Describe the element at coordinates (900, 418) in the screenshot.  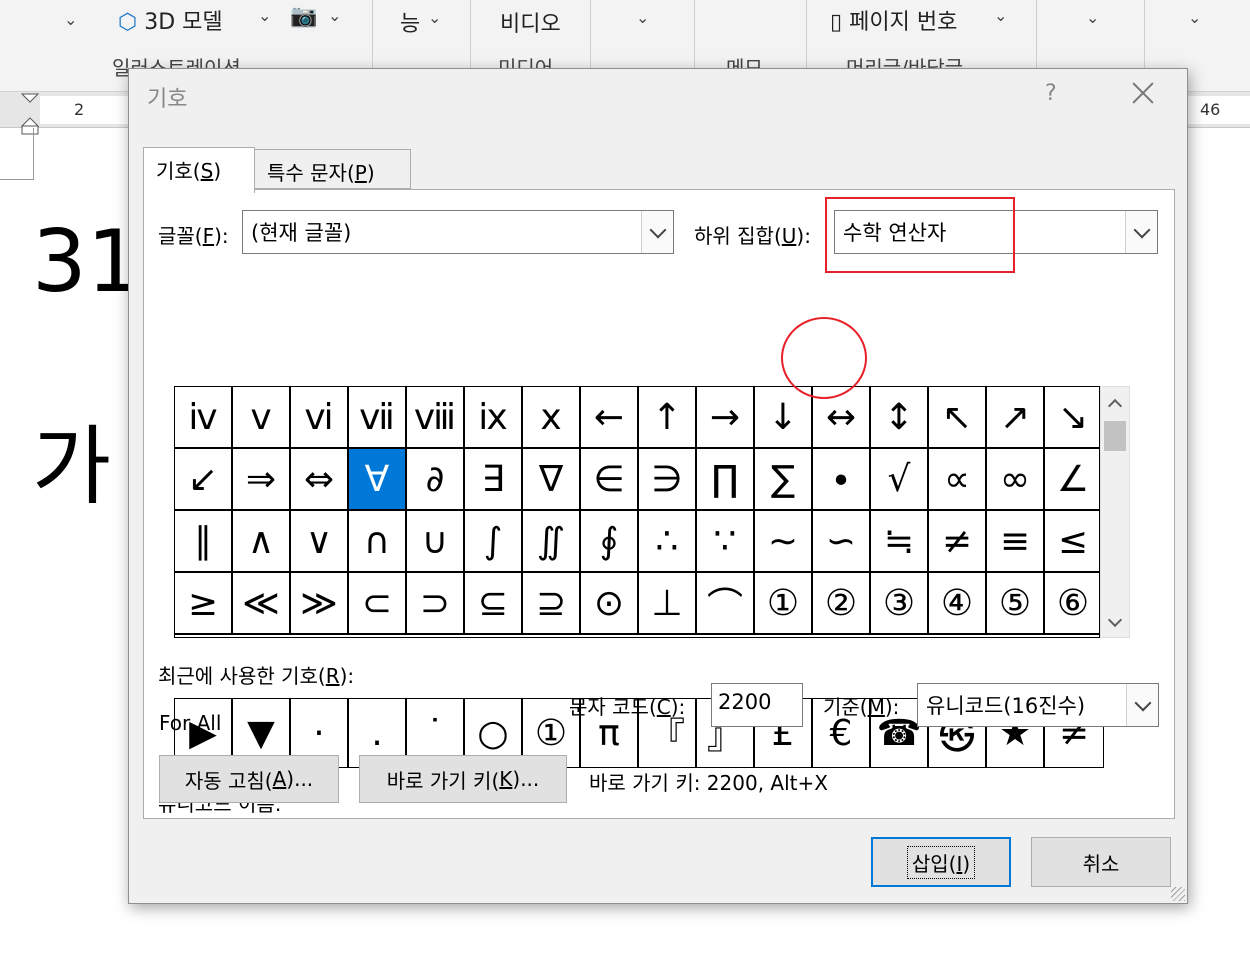
I see `symbol-cell: ↕` at that location.